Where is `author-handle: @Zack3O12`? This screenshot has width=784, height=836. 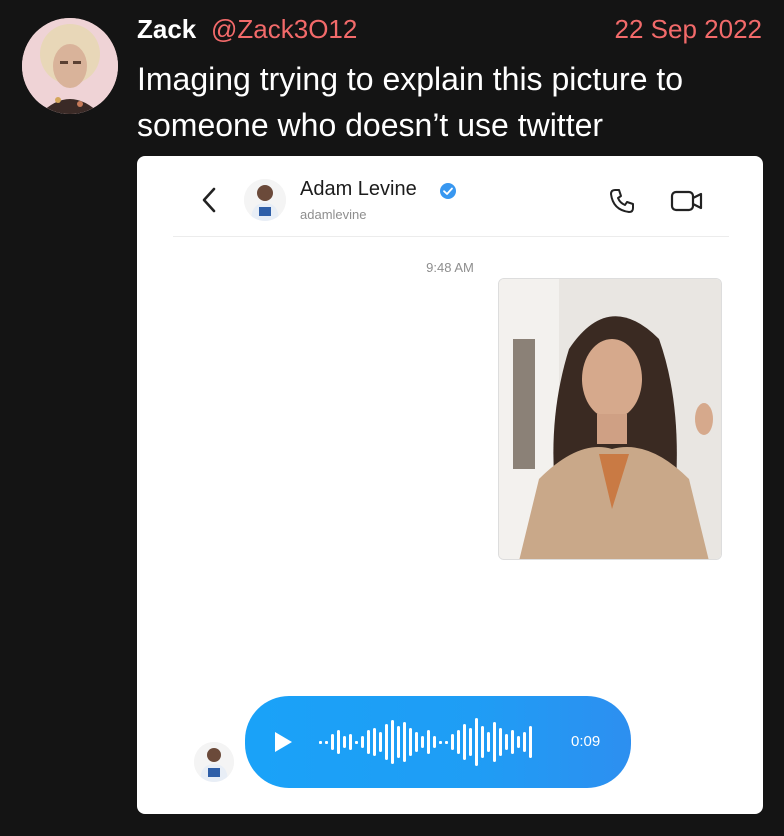 author-handle: @Zack3O12 is located at coordinates (284, 29).